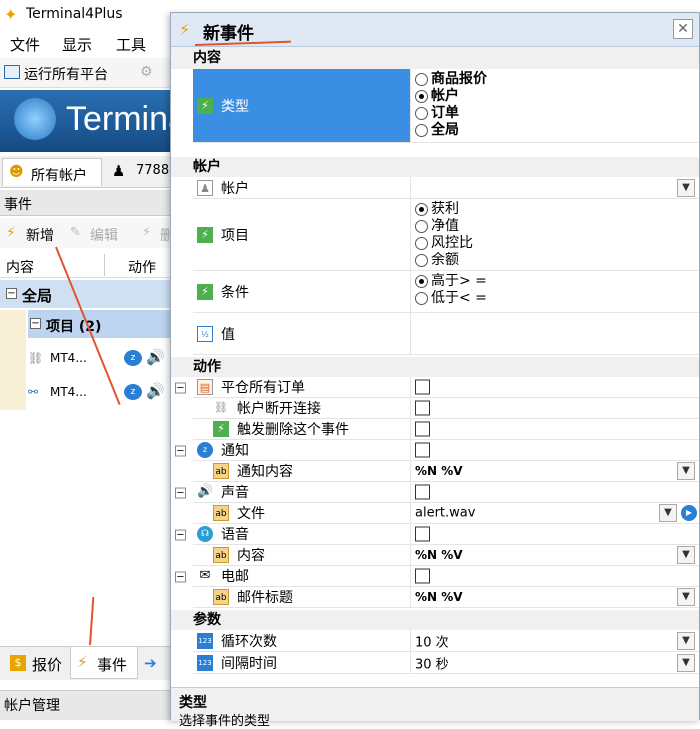  I want to click on notify-content-select: %N %V ▼, so click(555, 471).